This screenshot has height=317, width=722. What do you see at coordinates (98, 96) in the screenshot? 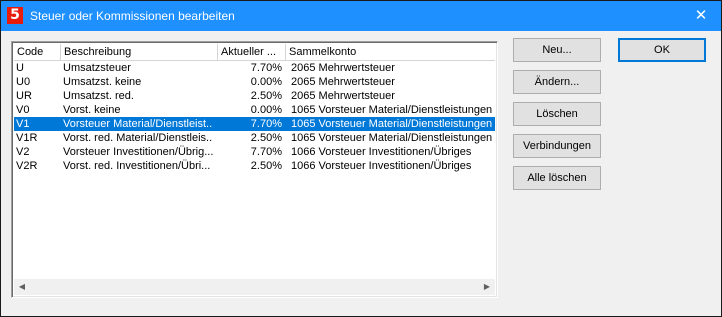
I see `row-description: Umsatzst. red.` at bounding box center [98, 96].